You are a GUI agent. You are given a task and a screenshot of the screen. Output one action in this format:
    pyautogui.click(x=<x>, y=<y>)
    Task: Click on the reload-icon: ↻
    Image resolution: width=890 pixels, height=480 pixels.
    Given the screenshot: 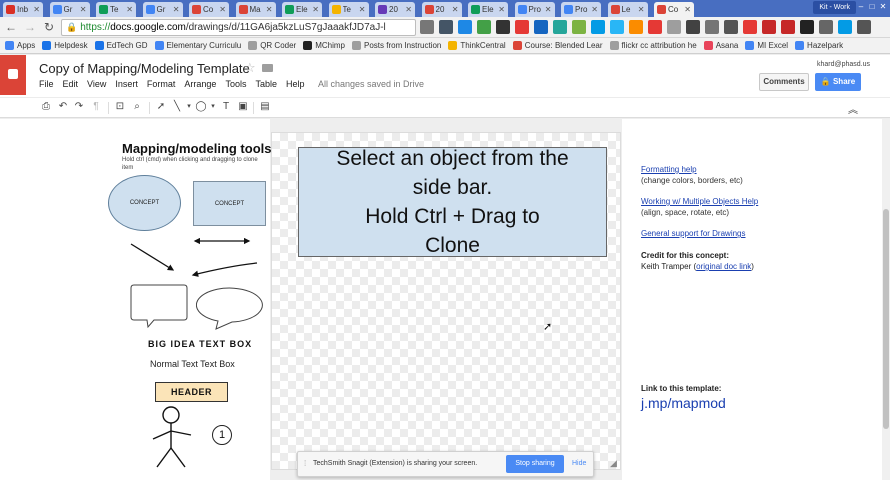 What is the action you would take?
    pyautogui.click(x=49, y=27)
    